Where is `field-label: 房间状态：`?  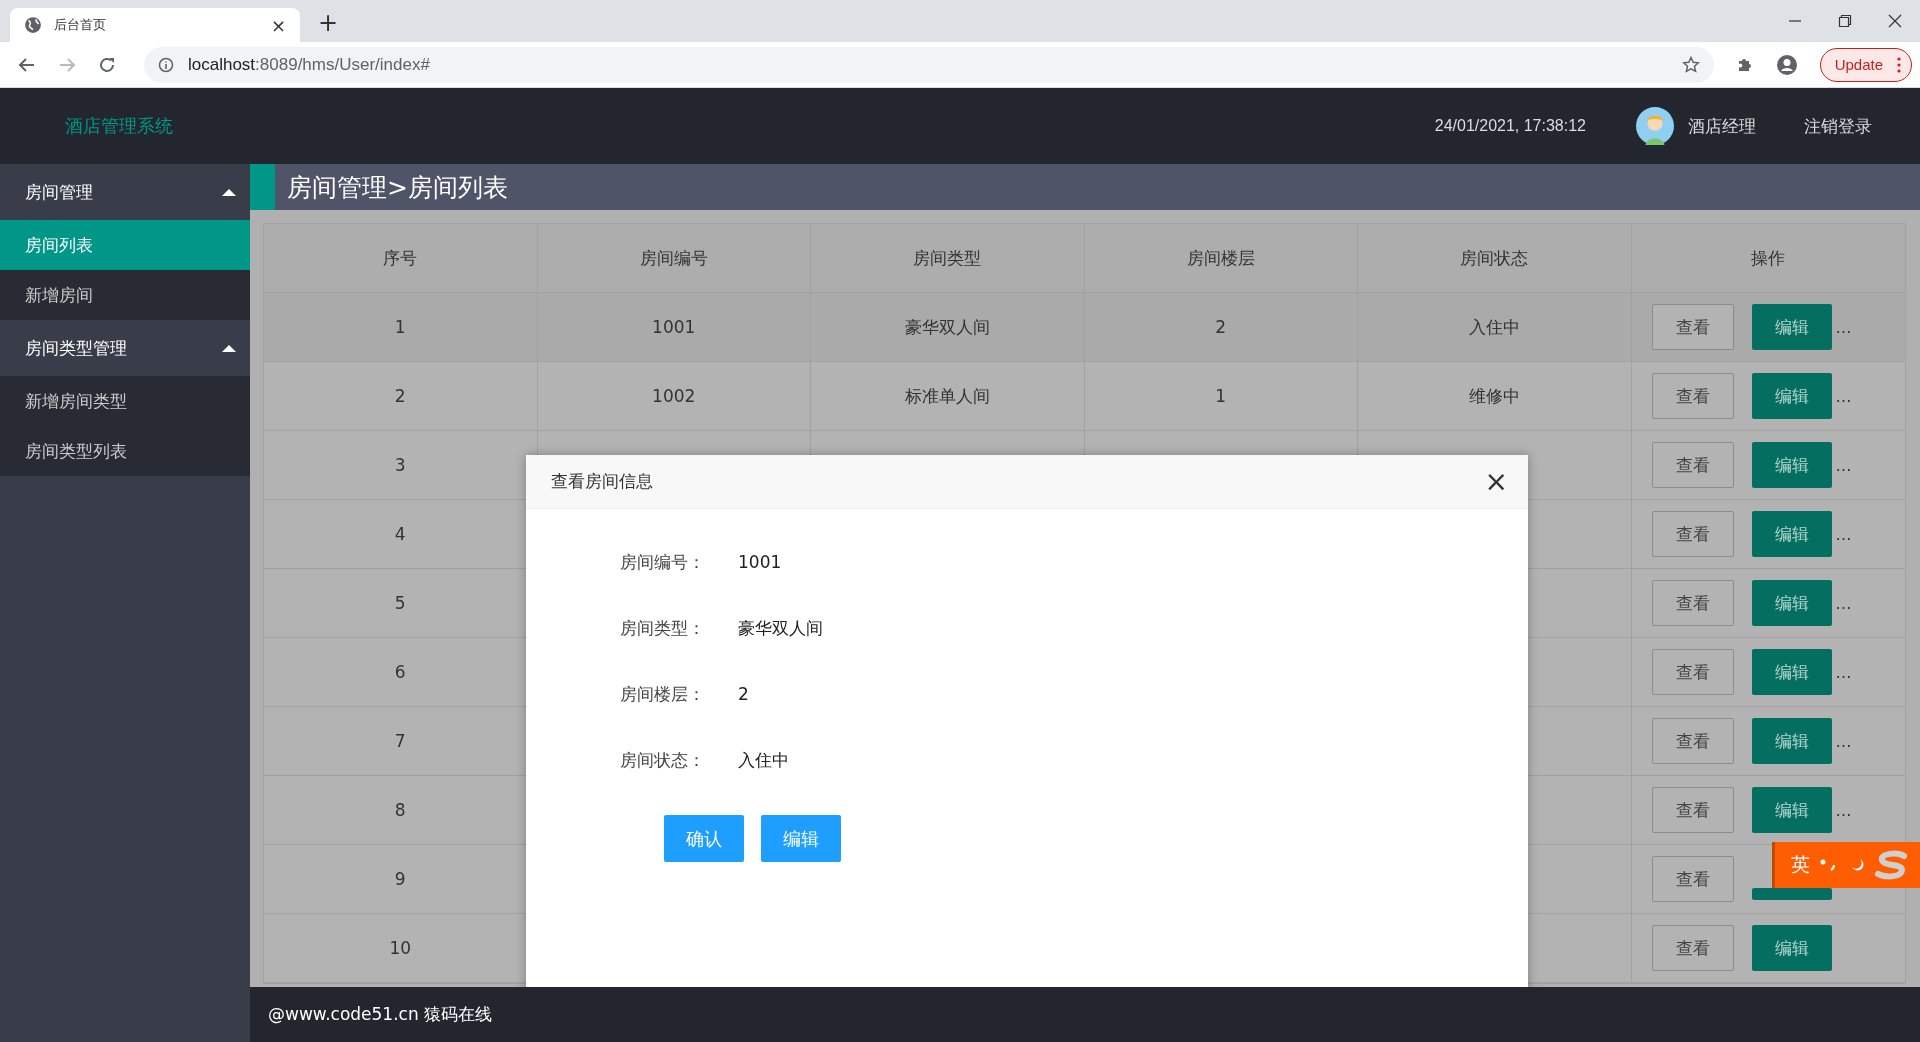
field-label: 房间状态： is located at coordinates (663, 760).